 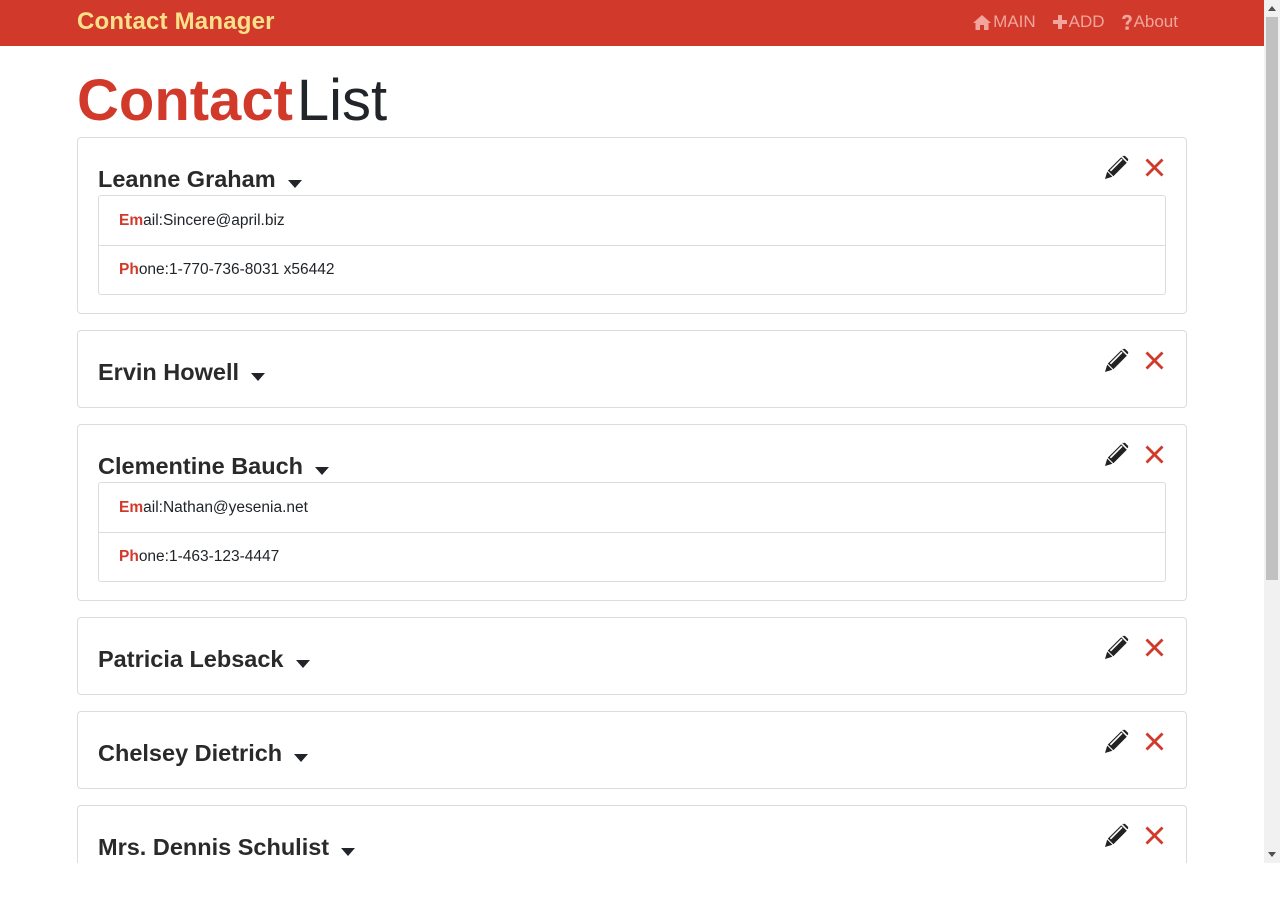 What do you see at coordinates (632, 269) in the screenshot?
I see `phone-row: Ph one: 1-770-736-8031 x56442` at bounding box center [632, 269].